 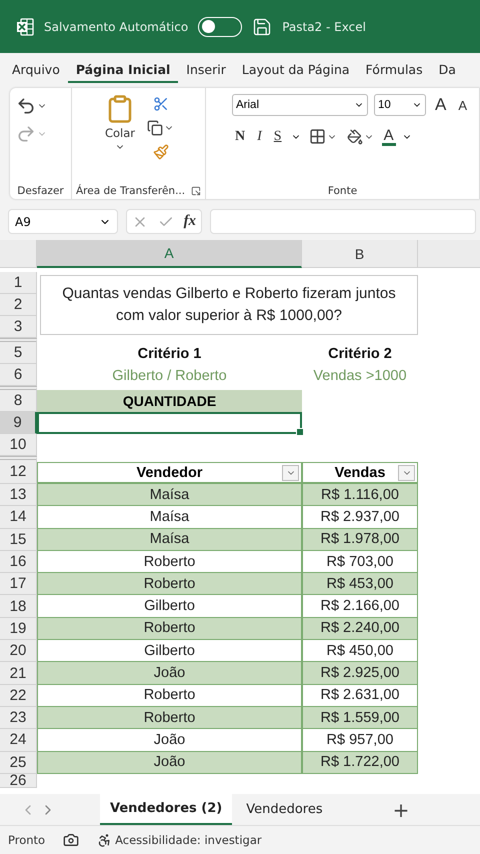 I want to click on name-box: A9, so click(x=63, y=221).